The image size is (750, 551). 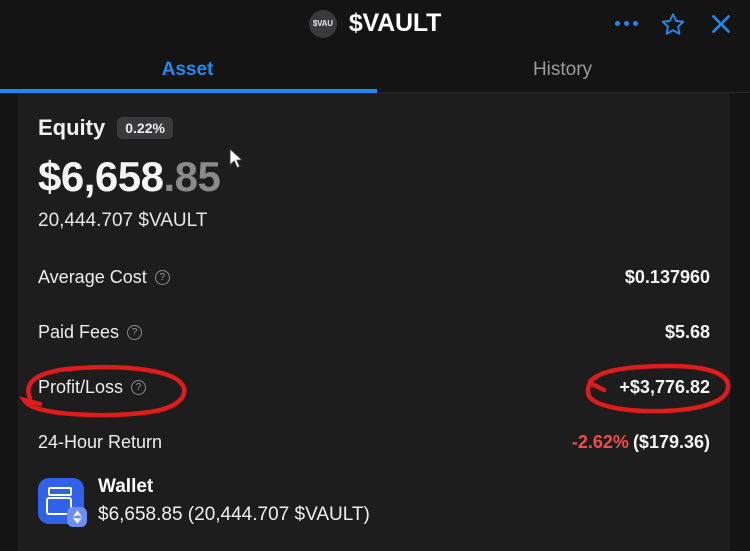 I want to click on ellipsis-glyph, so click(x=626, y=23).